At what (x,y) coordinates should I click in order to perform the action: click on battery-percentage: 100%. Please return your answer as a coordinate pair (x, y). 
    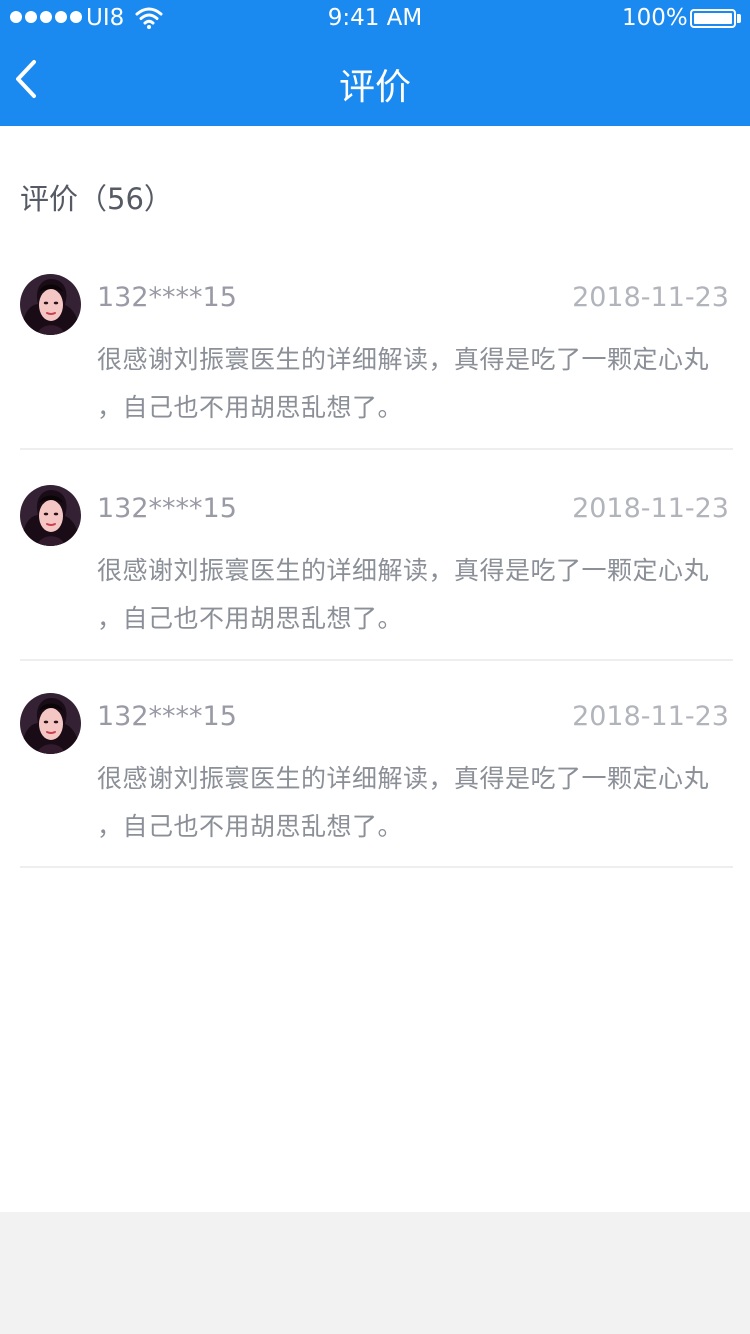
    Looking at the image, I should click on (655, 18).